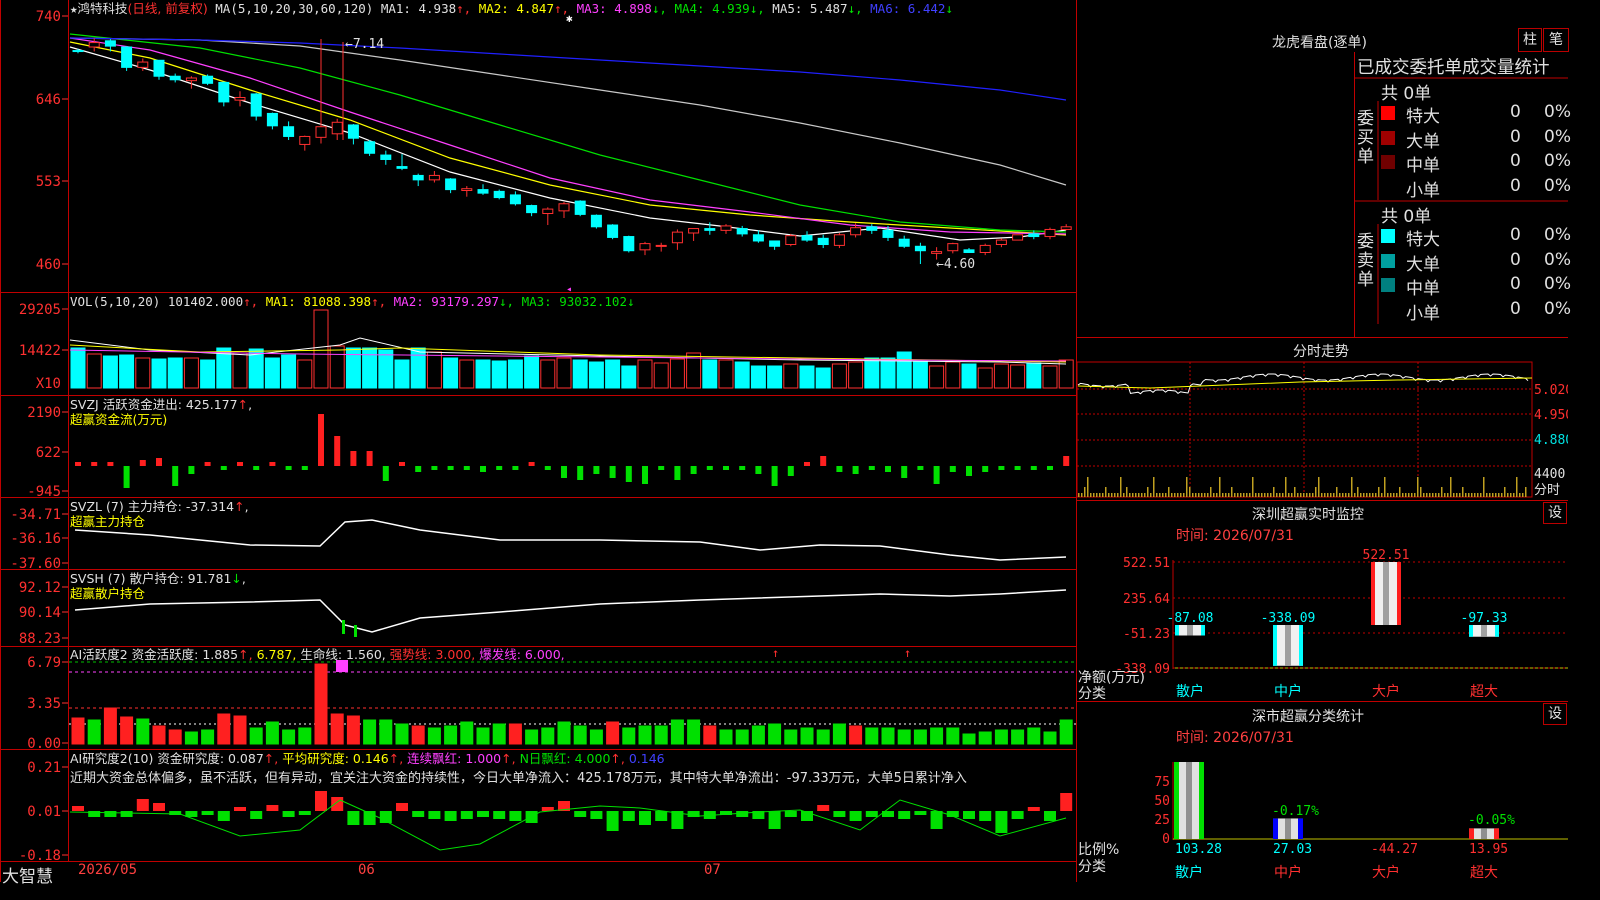  I want to click on fs-axis-label: 分时, so click(1547, 490).